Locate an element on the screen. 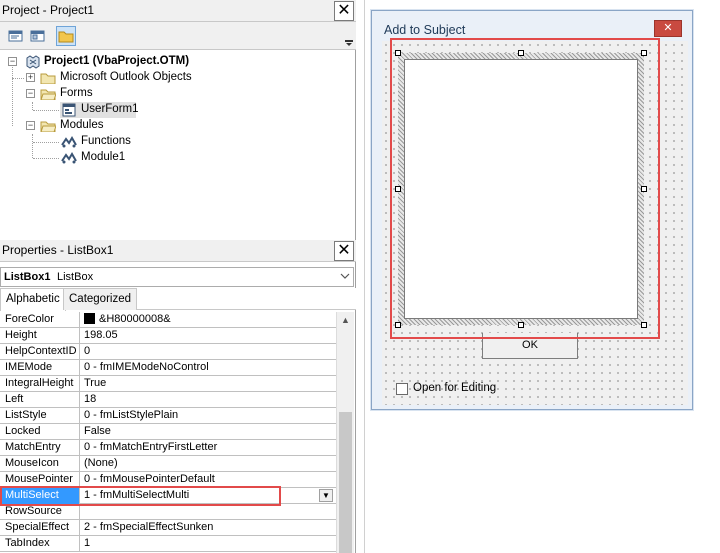  property-value: True is located at coordinates (208, 384).